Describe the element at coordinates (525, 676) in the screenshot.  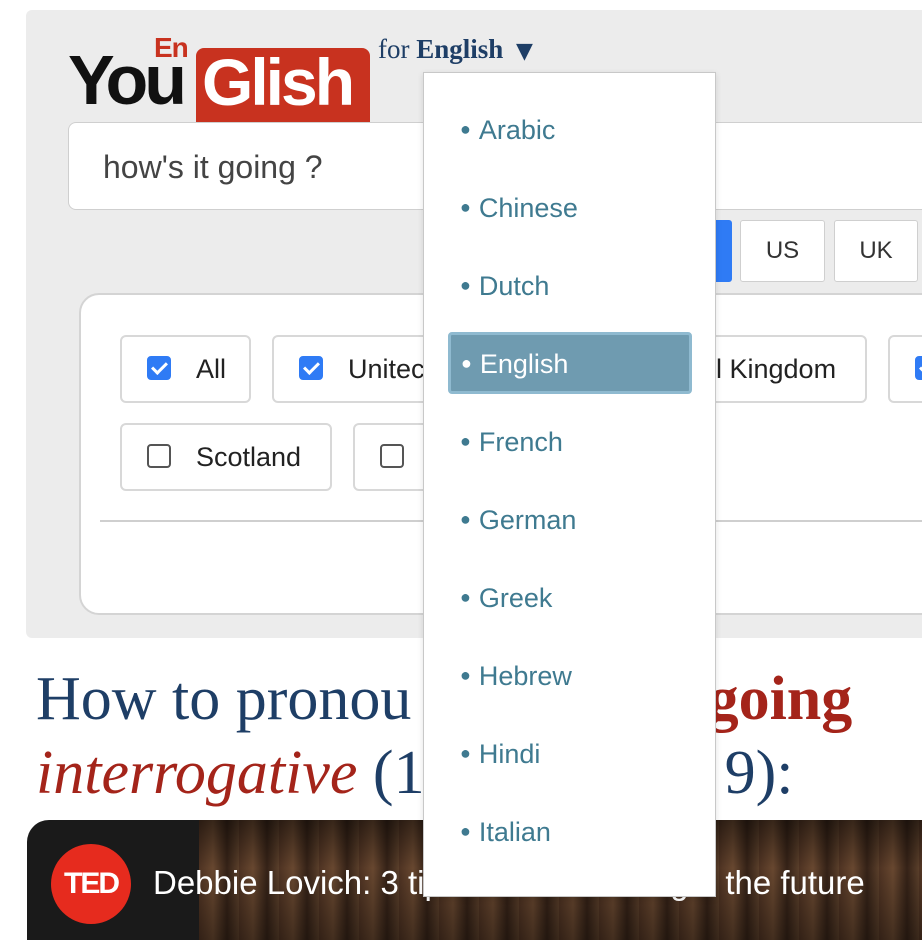
I see `dropdown-item-label: Hebrew` at that location.